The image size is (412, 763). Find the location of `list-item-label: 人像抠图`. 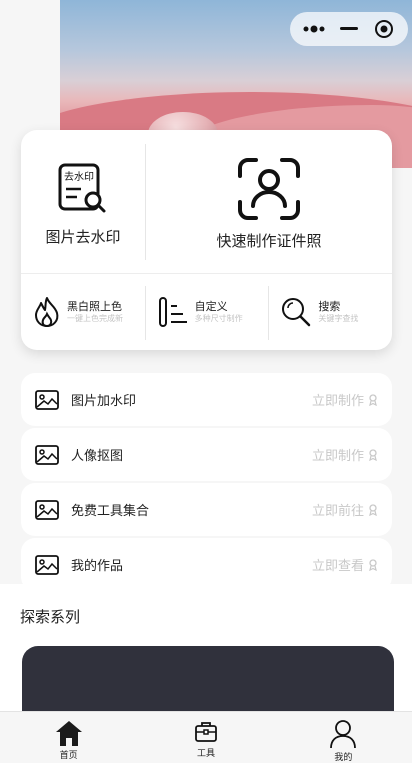

list-item-label: 人像抠图 is located at coordinates (97, 456).